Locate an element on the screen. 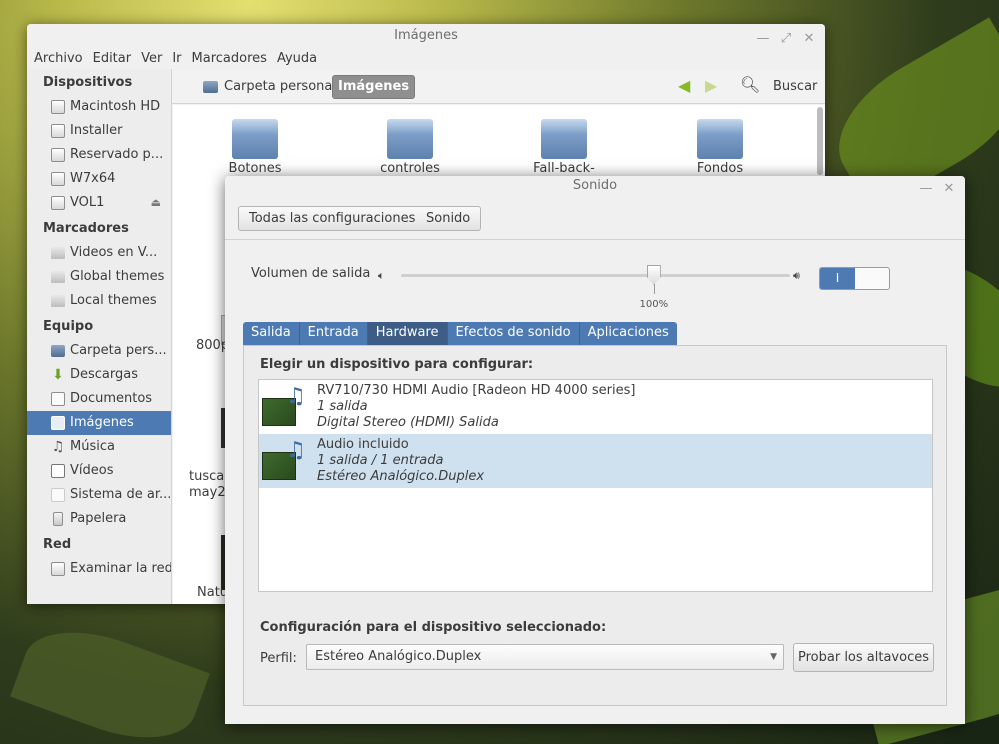  folder-item: Botones is located at coordinates (255, 147).